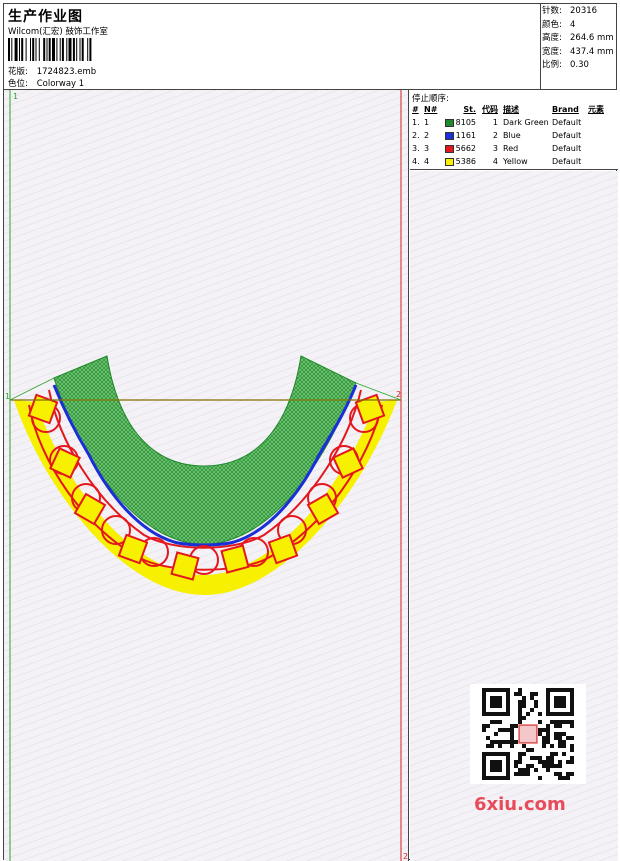 The width and height of the screenshot is (620, 861). Describe the element at coordinates (495, 135) in the screenshot. I see `cell-code: 2` at that location.